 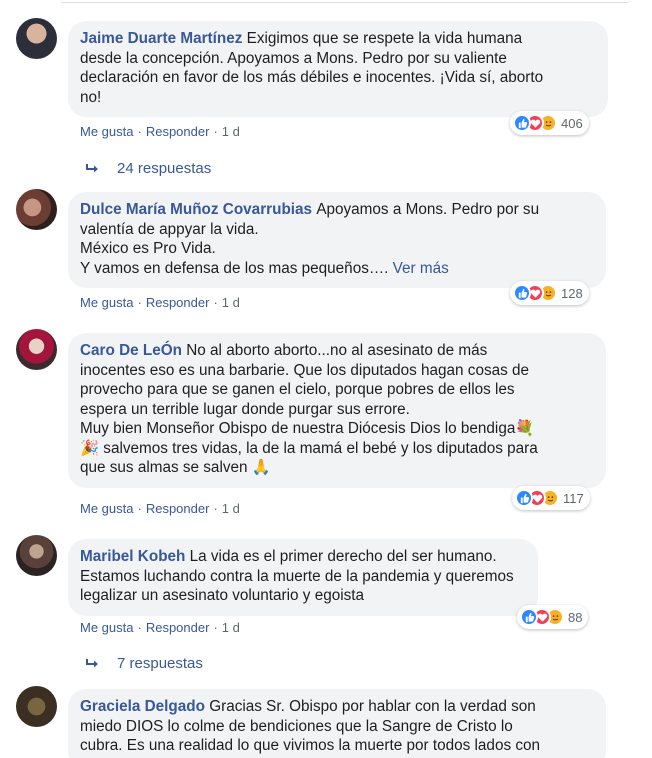 I want to click on view-replies-link: 7 respuestas, so click(x=144, y=663).